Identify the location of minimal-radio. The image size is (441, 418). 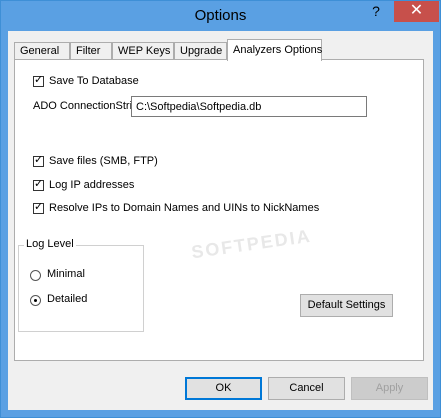
(35, 275).